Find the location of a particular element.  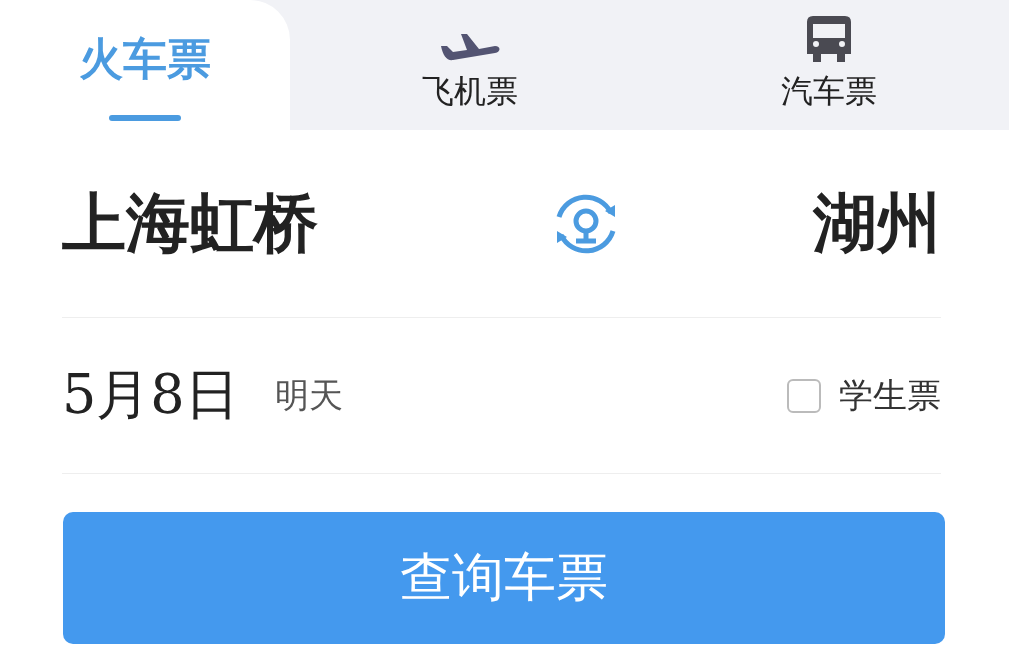

arrival-station: 湖州 is located at coordinates (877, 223).